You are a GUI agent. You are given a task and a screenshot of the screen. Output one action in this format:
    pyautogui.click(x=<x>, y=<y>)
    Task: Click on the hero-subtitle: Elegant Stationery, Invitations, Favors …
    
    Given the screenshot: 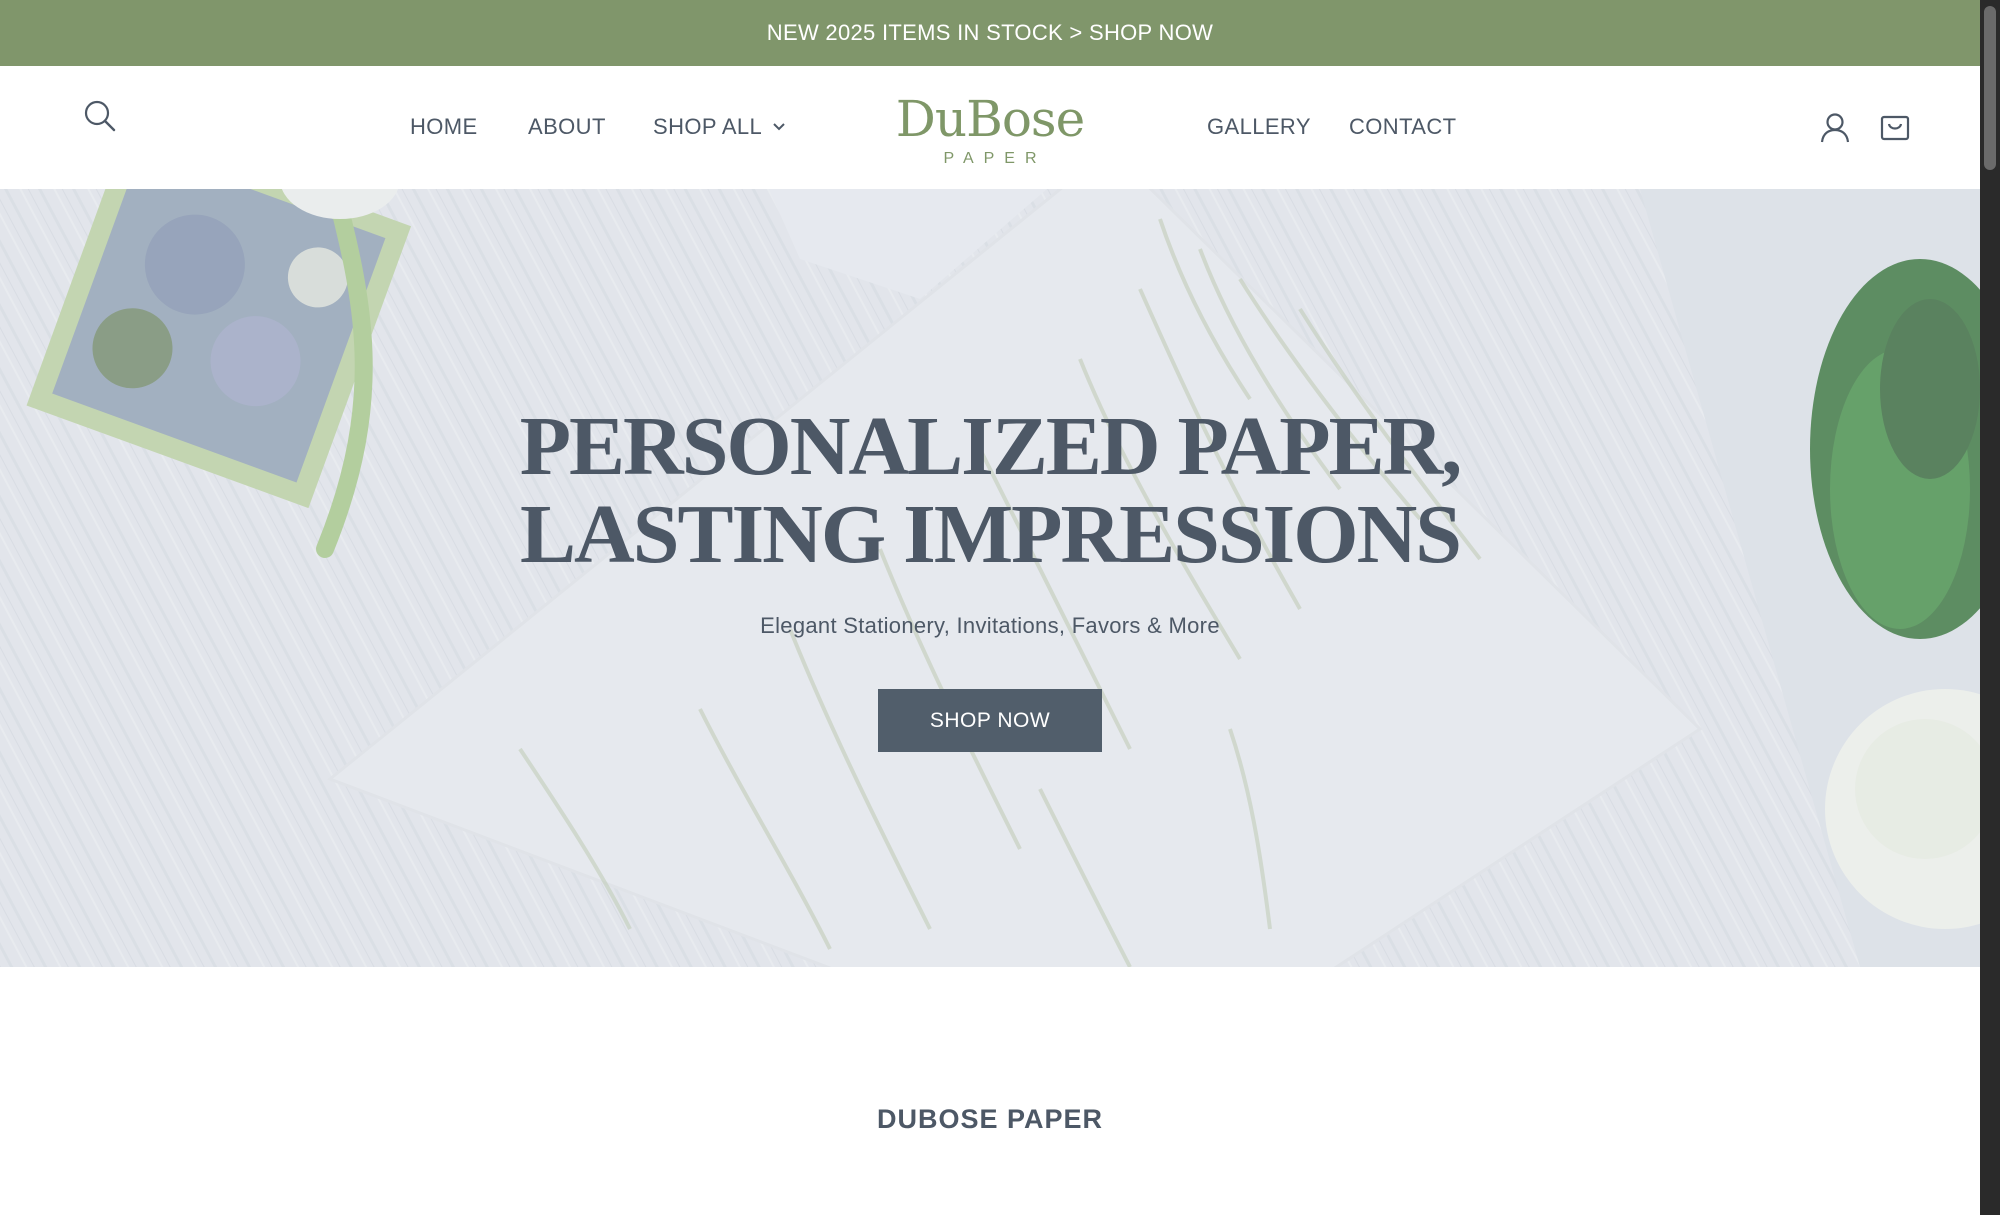 What is the action you would take?
    pyautogui.click(x=990, y=625)
    